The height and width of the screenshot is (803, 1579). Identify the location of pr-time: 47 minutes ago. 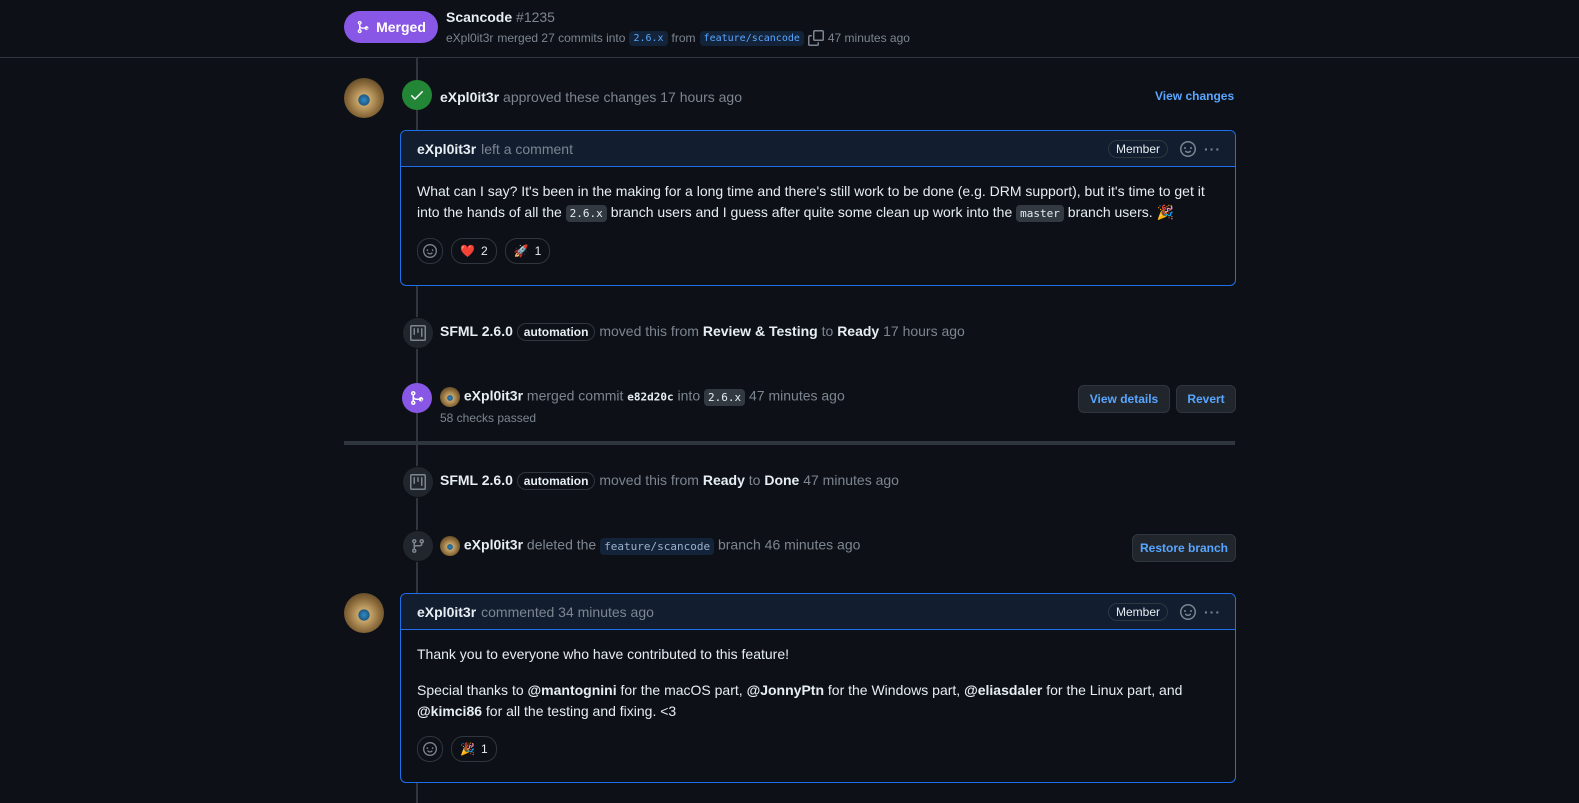
(868, 38).